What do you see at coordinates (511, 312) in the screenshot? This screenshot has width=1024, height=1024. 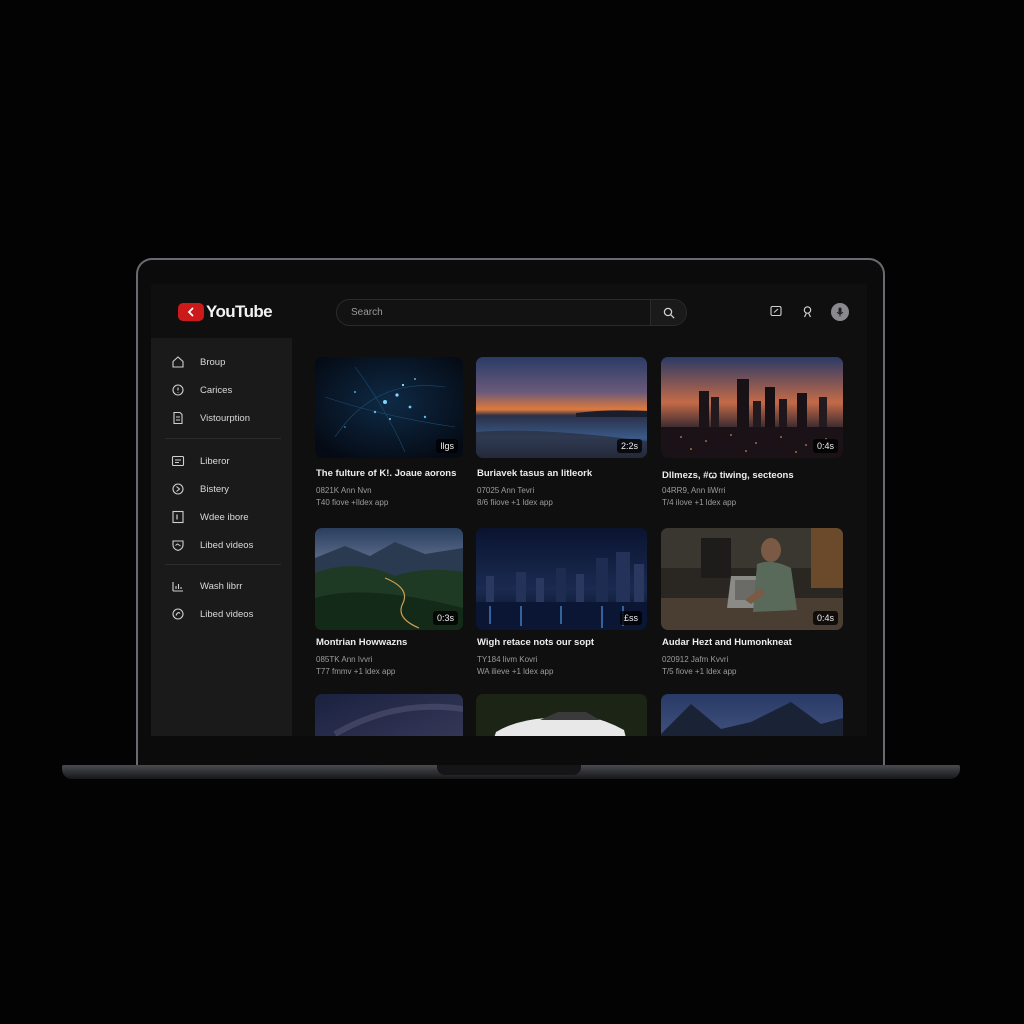 I see `search-bar: Search` at bounding box center [511, 312].